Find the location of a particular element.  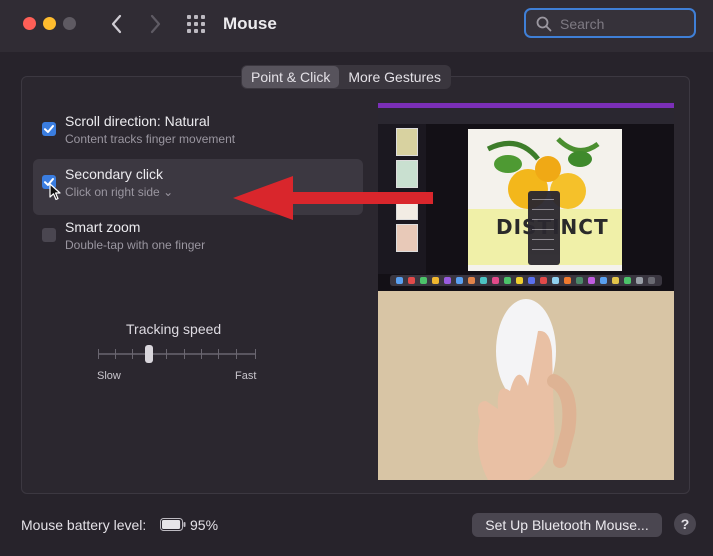

battery-level-label: Mouse battery level: is located at coordinates (84, 525).